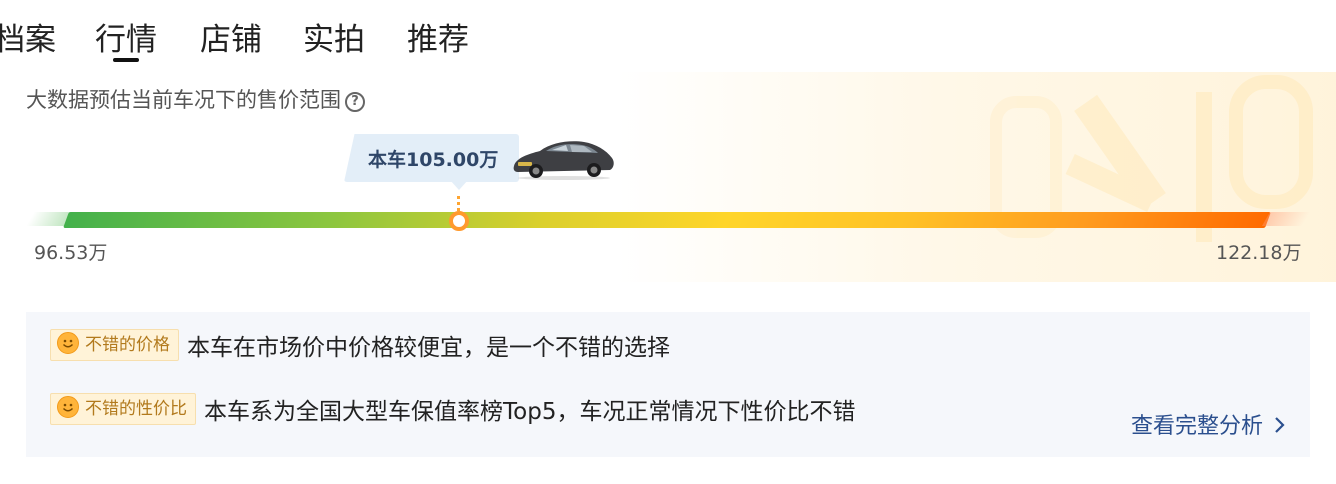 The width and height of the screenshot is (1336, 484). What do you see at coordinates (1280, 425) in the screenshot?
I see `chevron-right-icon` at bounding box center [1280, 425].